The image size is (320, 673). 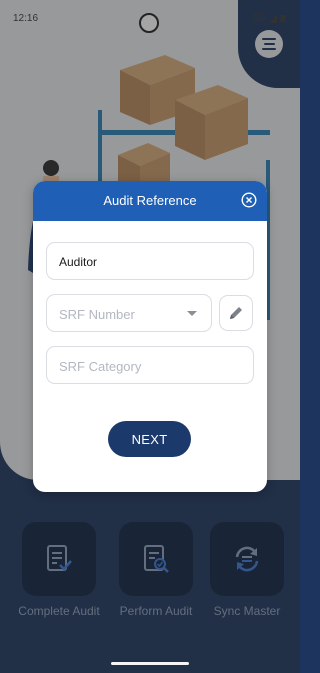 I want to click on srf-category-placeholder: SRF Category, so click(x=100, y=366).